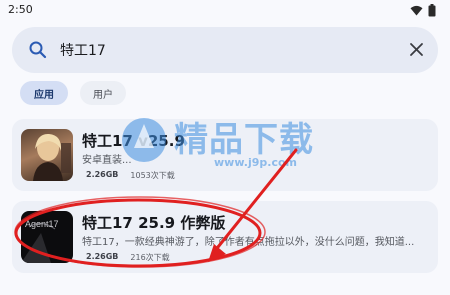  I want to click on status-icons, so click(423, 10).